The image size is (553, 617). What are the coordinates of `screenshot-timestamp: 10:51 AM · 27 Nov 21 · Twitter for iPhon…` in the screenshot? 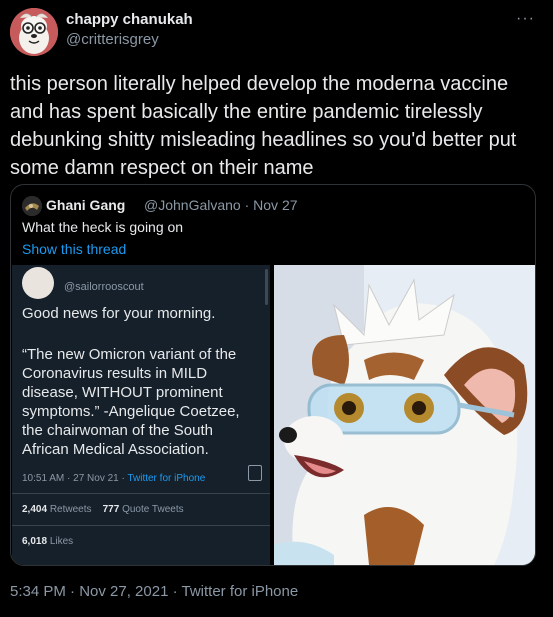 It's located at (113, 478).